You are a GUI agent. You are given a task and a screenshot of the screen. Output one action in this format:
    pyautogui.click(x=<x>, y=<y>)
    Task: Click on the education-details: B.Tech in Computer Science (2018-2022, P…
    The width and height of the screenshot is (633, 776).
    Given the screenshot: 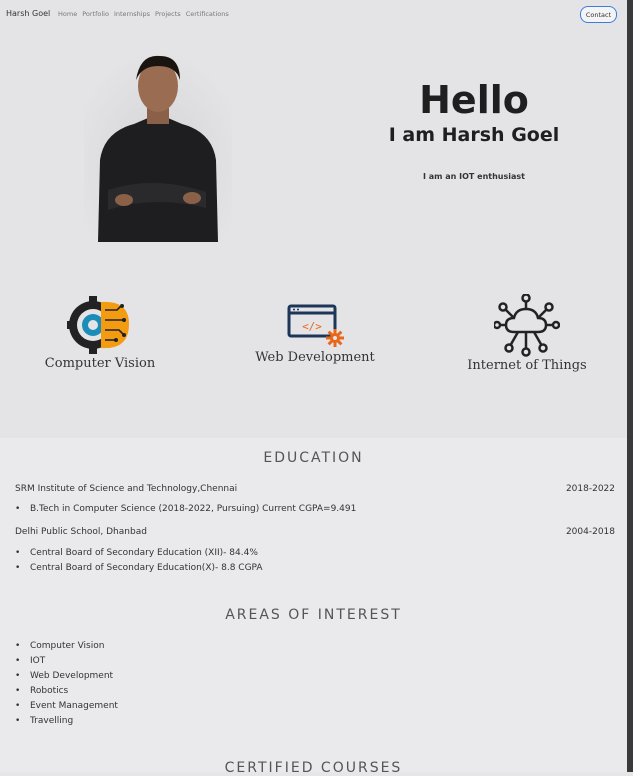 What is the action you would take?
    pyautogui.click(x=185, y=509)
    